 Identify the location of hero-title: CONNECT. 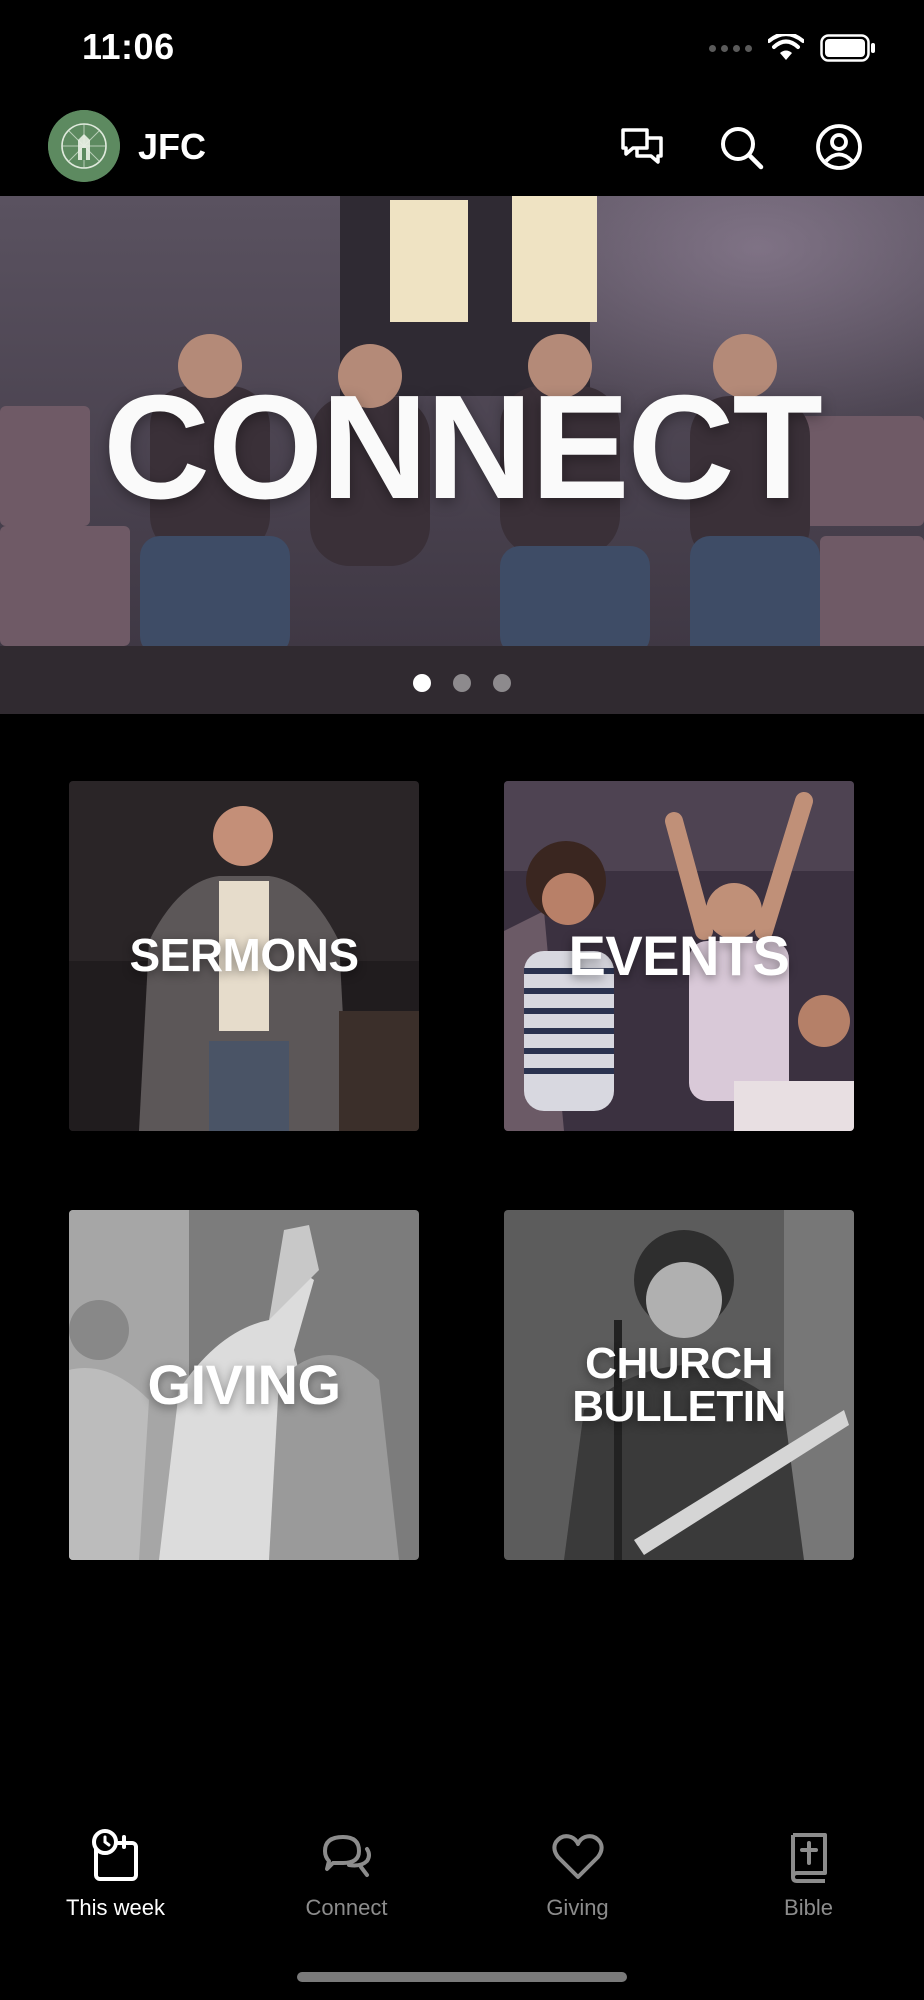
(463, 447).